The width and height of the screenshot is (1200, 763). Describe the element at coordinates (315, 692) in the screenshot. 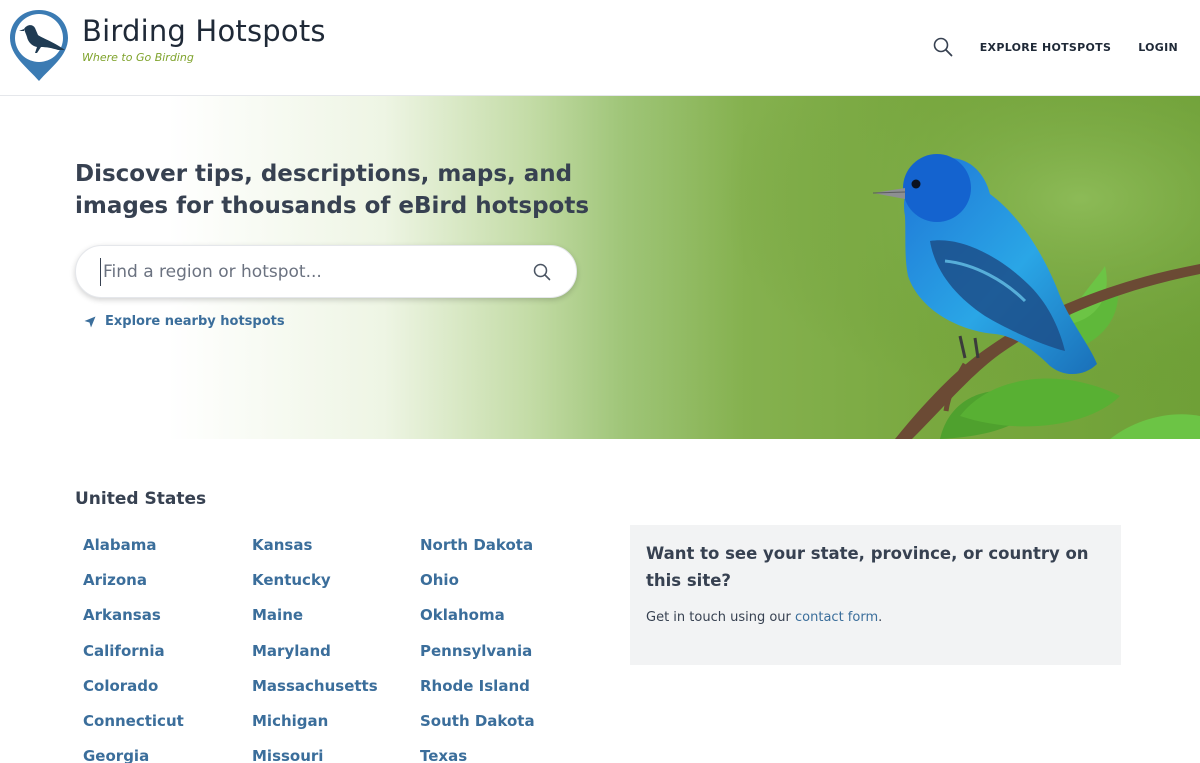

I see `region-link: Massachusetts` at that location.